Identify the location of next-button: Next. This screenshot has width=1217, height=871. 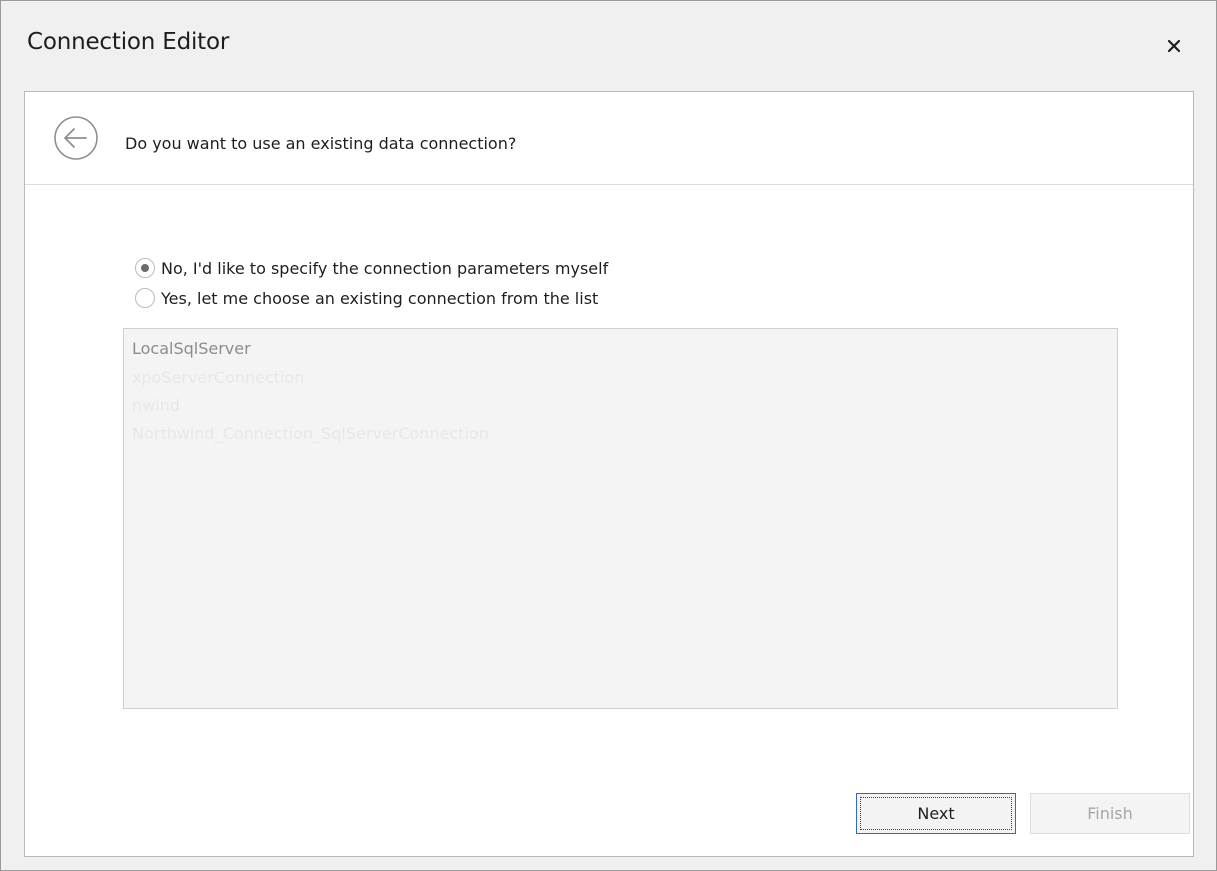
(936, 813).